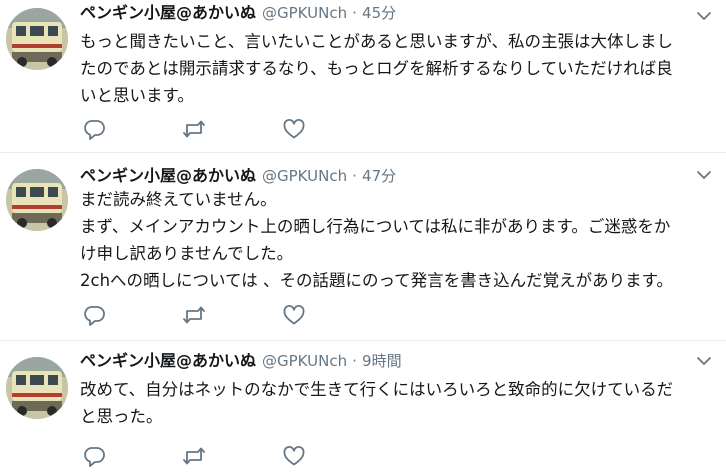  What do you see at coordinates (379, 13) in the screenshot?
I see `timestamp: 45分` at bounding box center [379, 13].